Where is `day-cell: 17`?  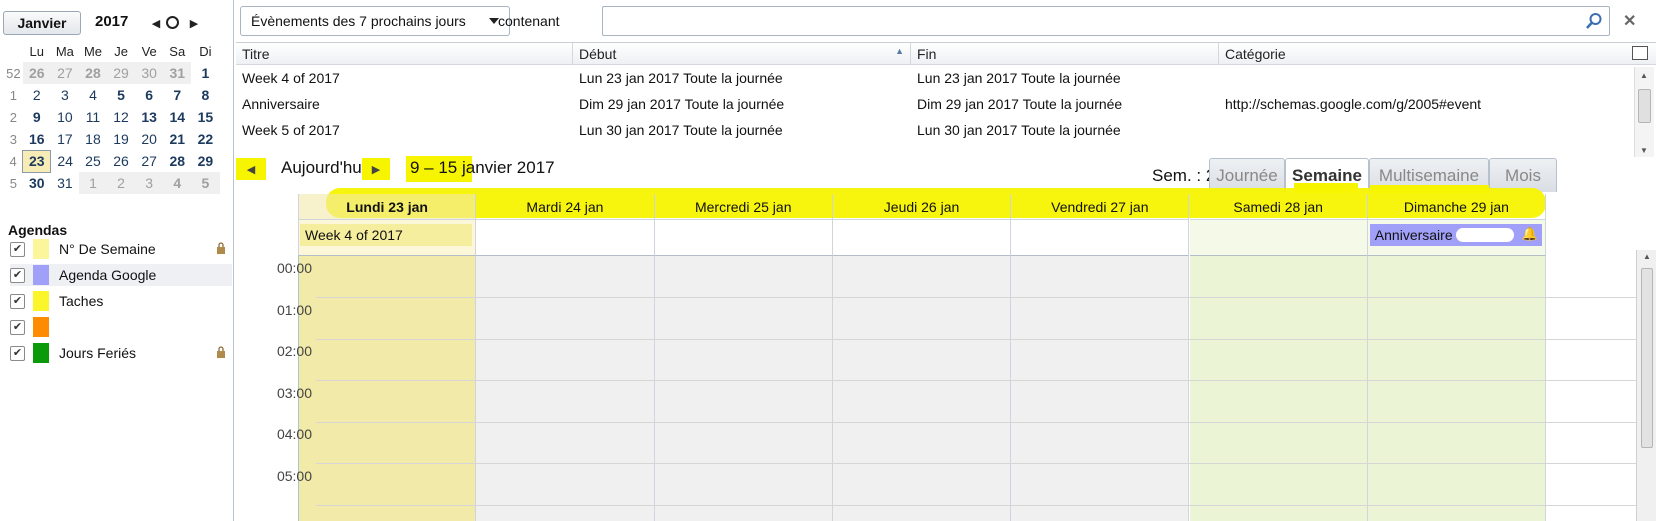 day-cell: 17 is located at coordinates (65, 139).